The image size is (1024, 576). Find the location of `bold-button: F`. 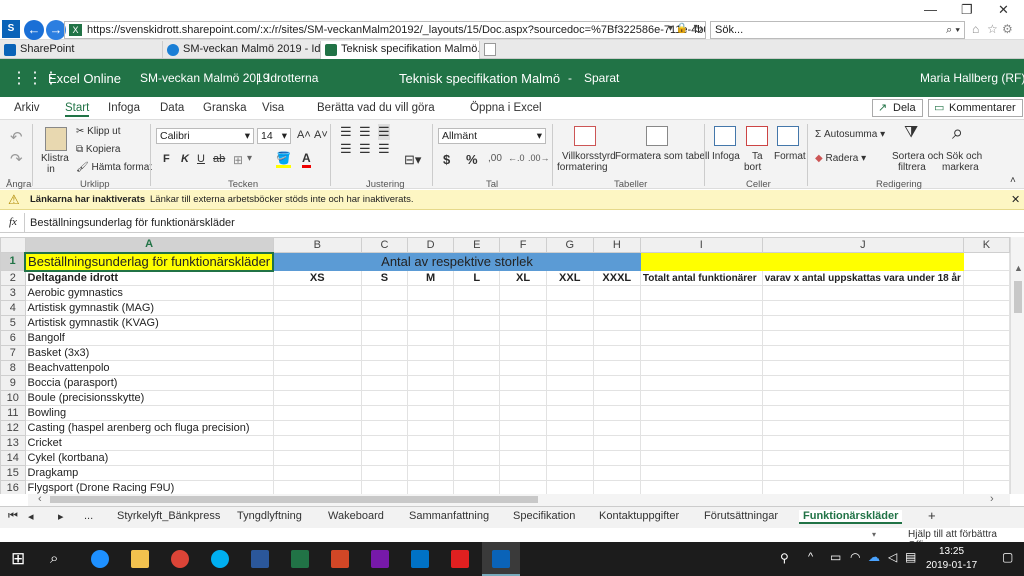

bold-button: F is located at coordinates (166, 159).